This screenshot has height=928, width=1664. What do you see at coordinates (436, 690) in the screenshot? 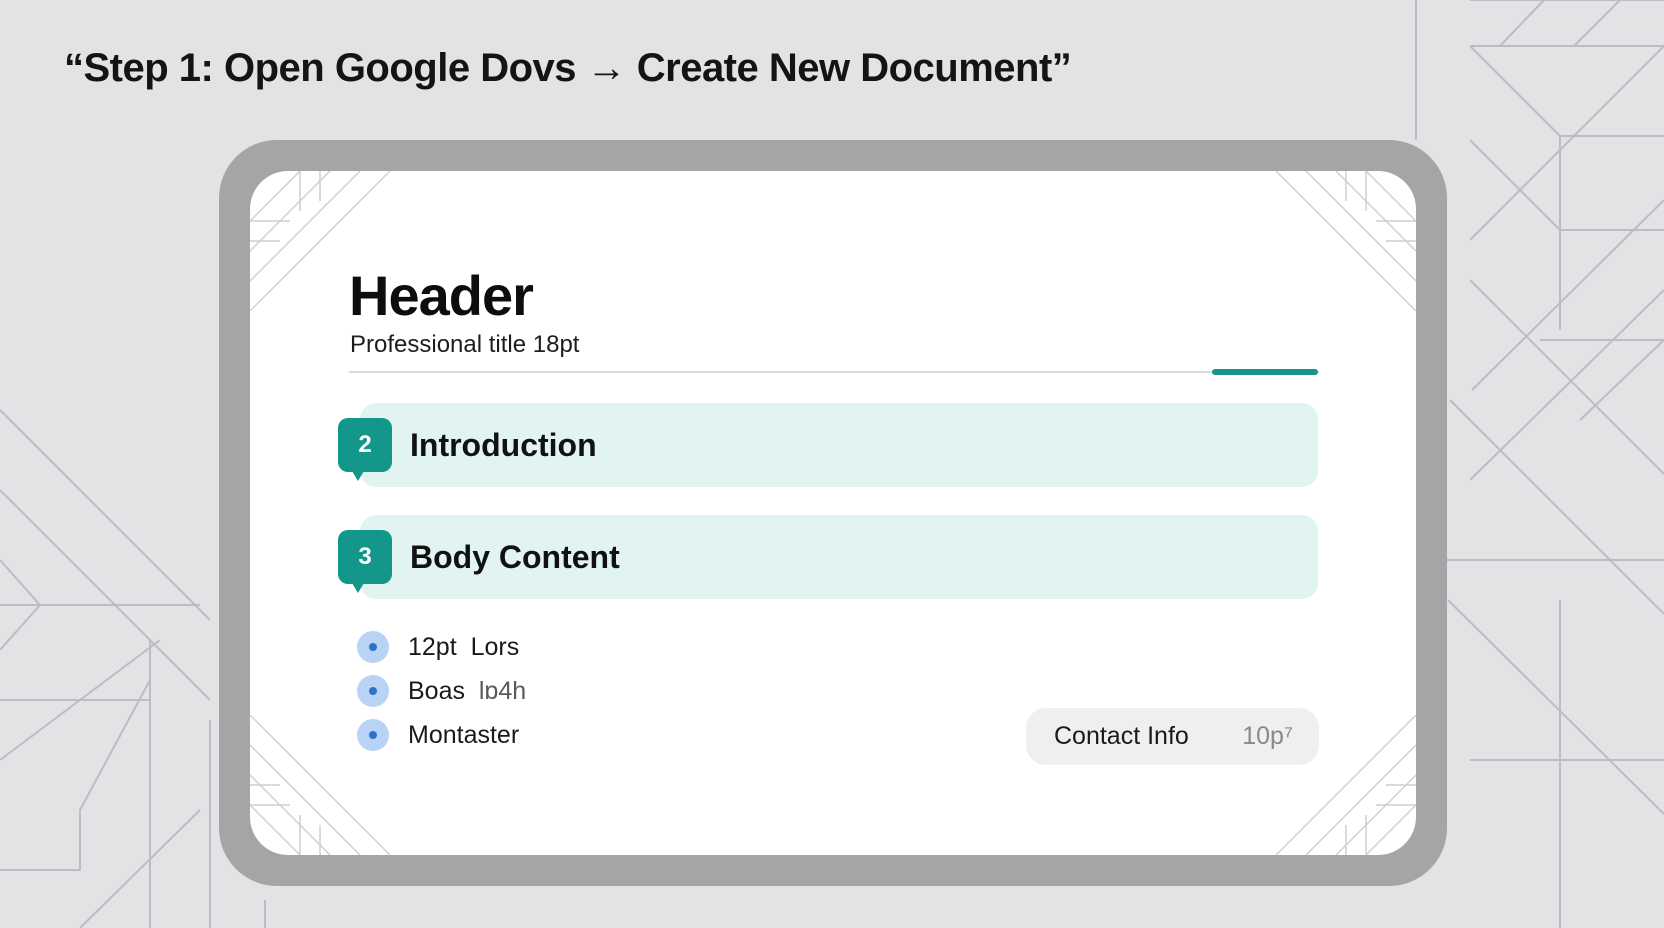
I see `bullet-primary-text: Boas` at bounding box center [436, 690].